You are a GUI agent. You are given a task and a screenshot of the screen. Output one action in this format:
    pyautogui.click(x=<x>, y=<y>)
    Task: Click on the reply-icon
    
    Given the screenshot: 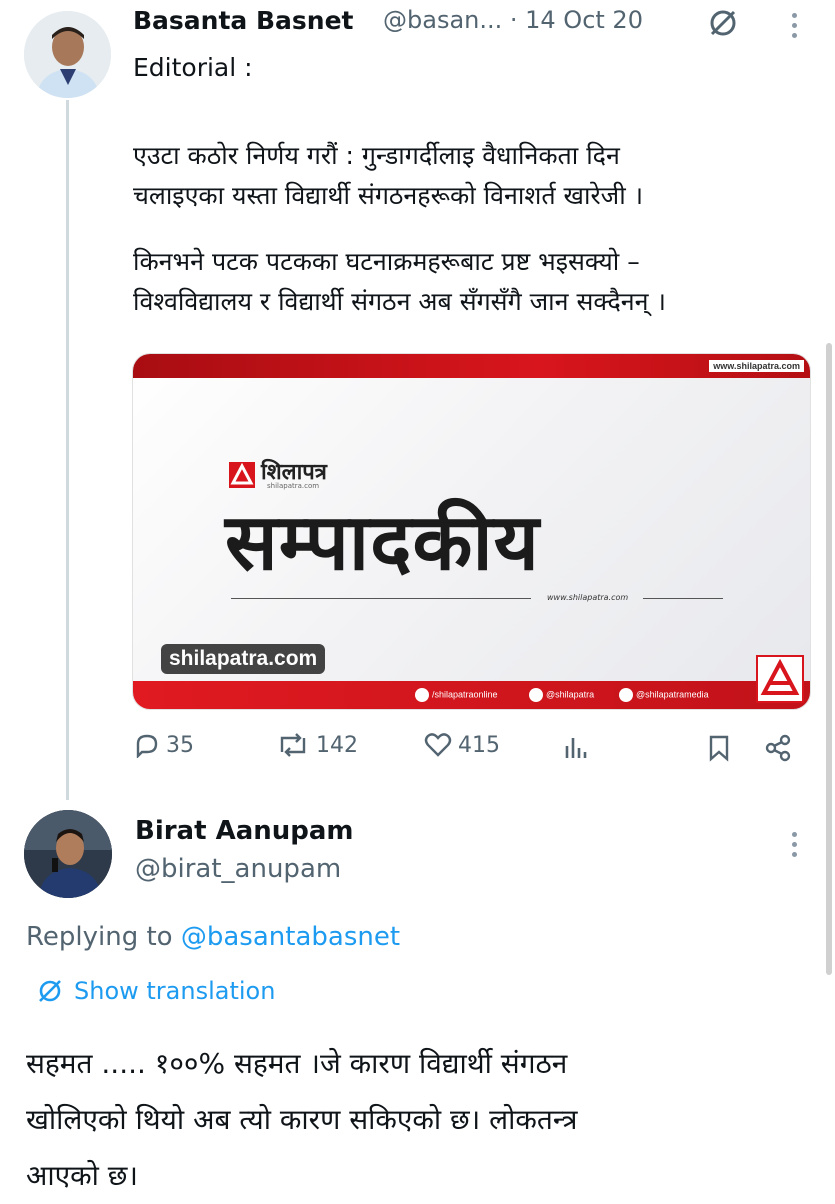 What is the action you would take?
    pyautogui.click(x=147, y=746)
    